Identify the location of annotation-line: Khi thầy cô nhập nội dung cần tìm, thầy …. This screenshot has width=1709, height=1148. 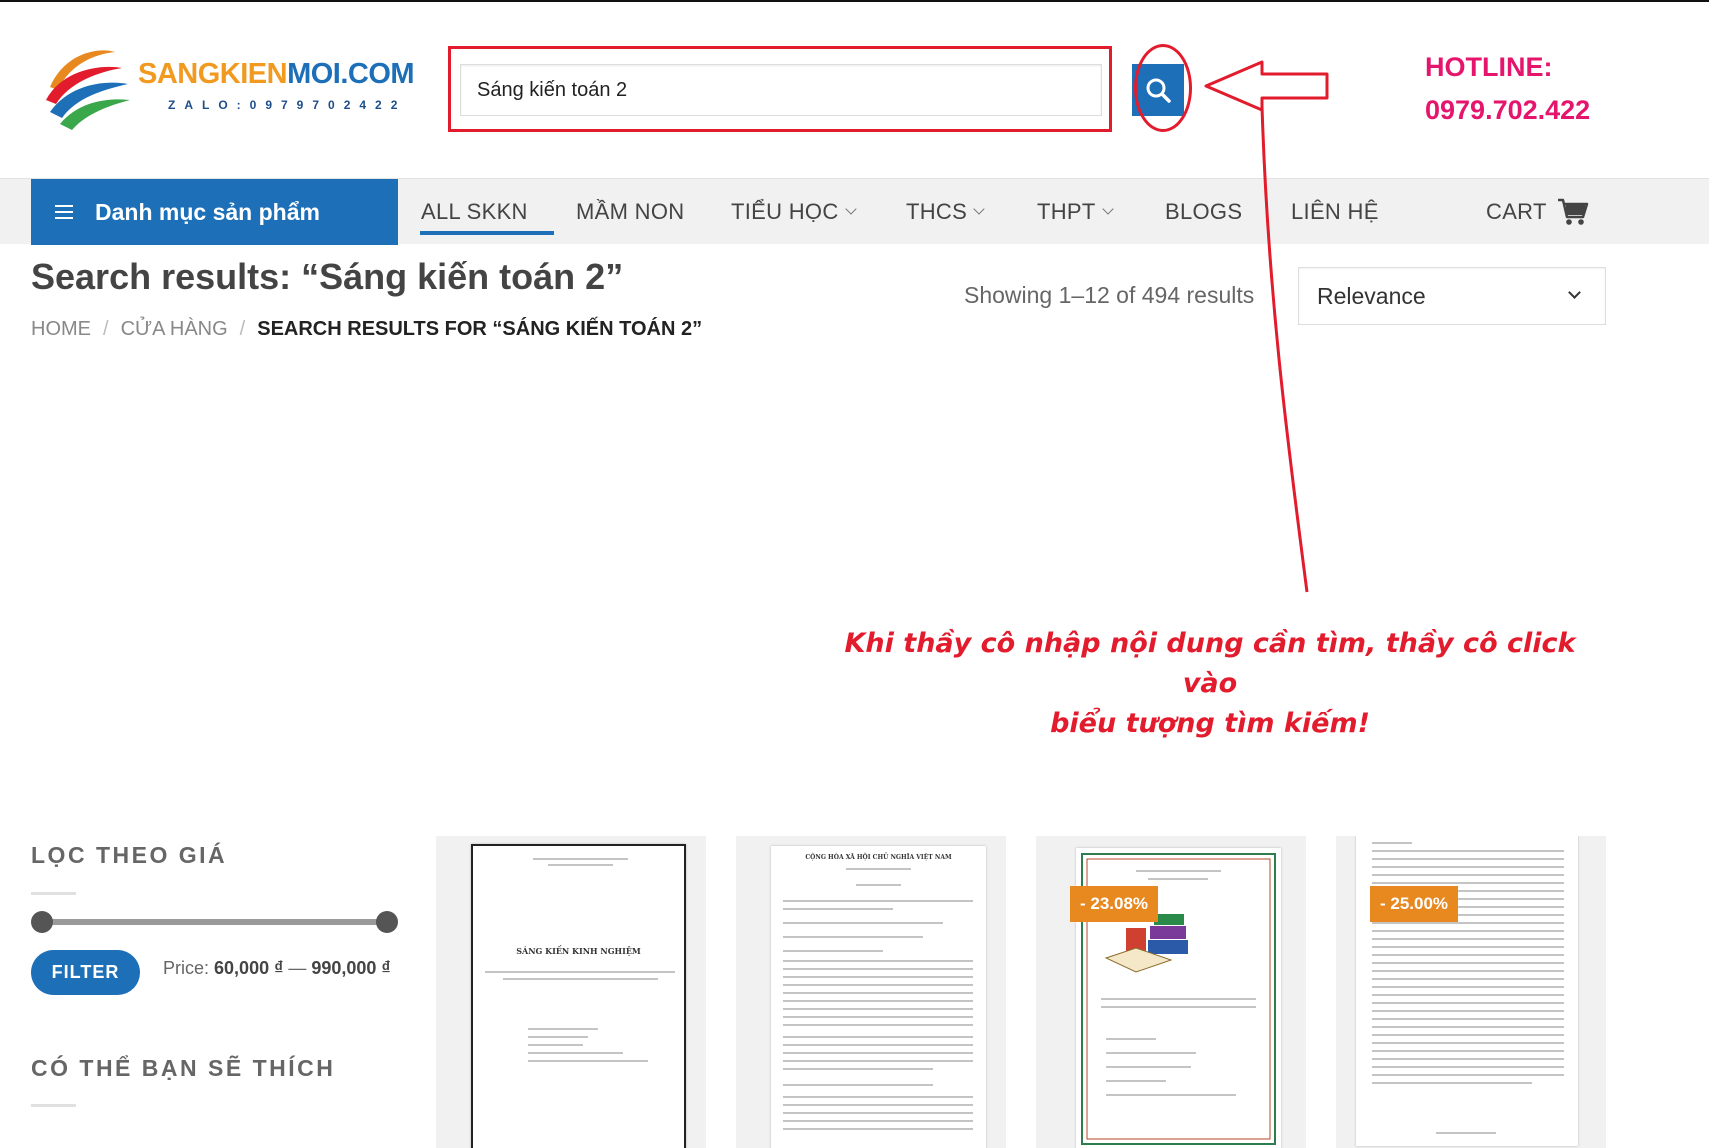
(1210, 663).